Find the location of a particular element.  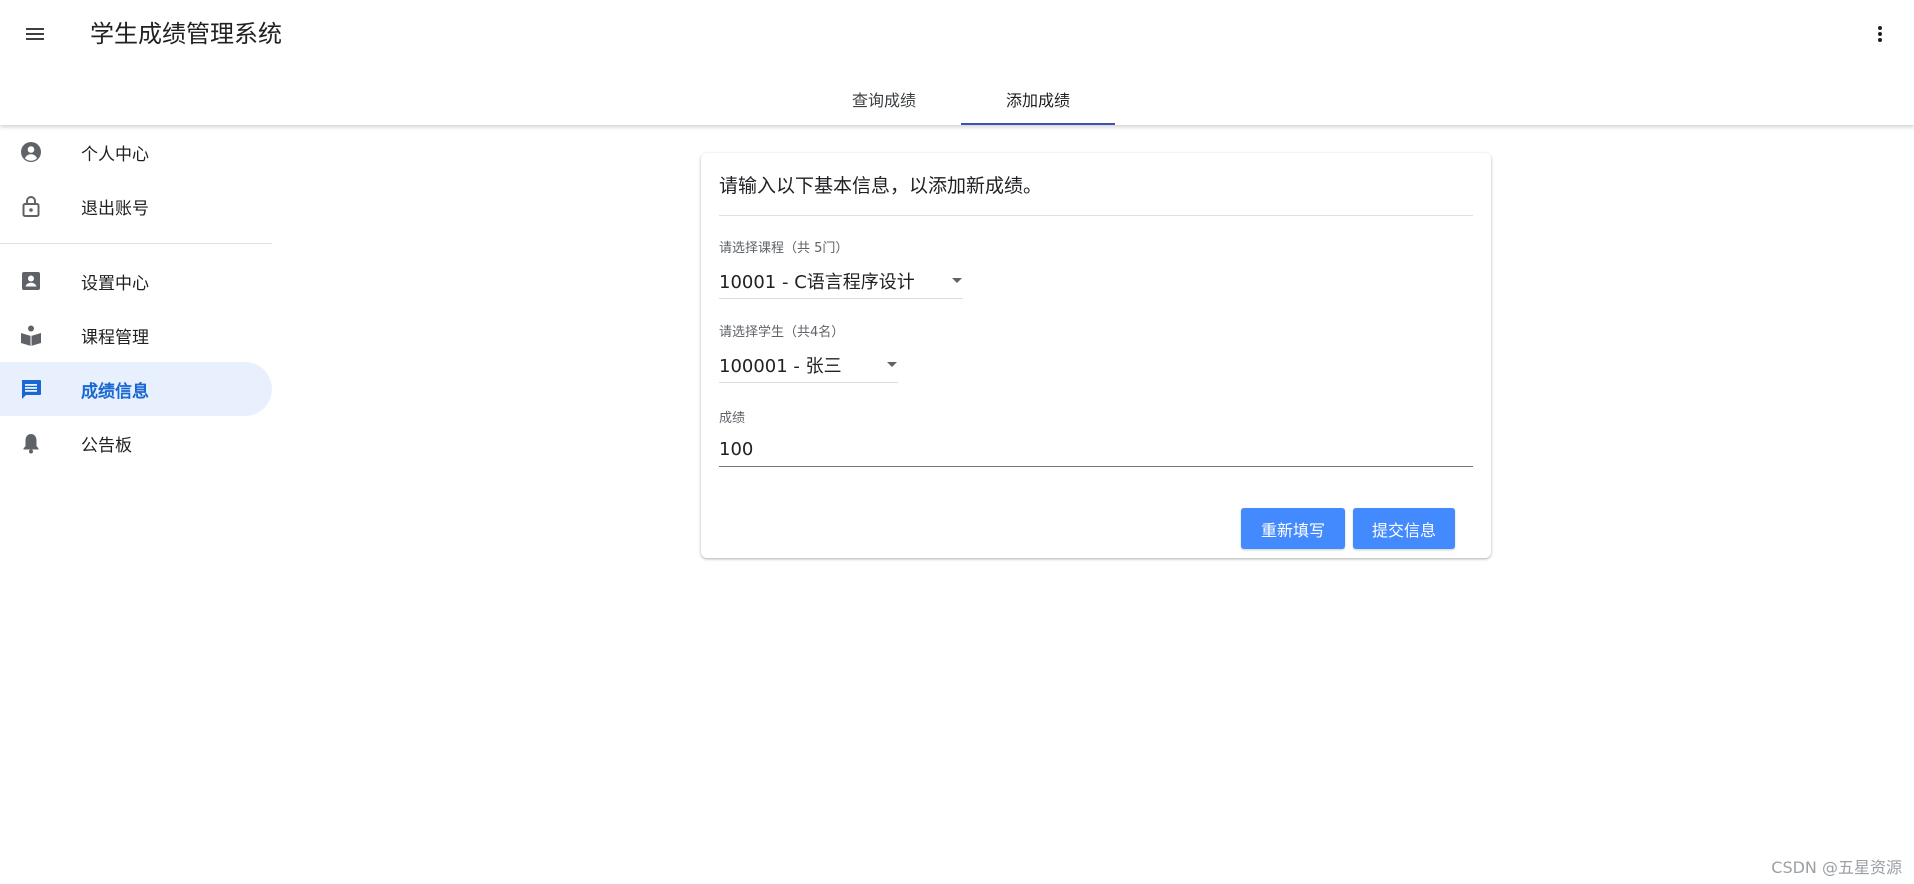

more-options-button is located at coordinates (1880, 34).